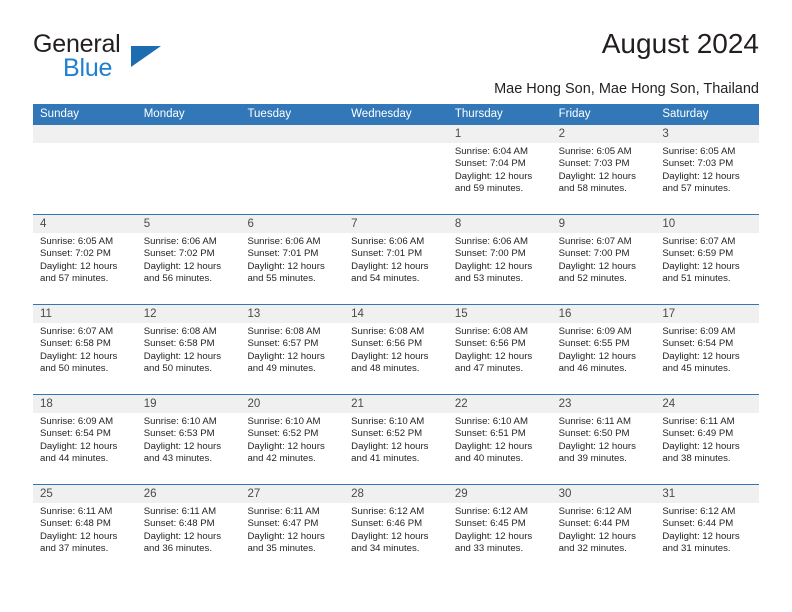  What do you see at coordinates (387, 254) in the screenshot?
I see `sunset-text: Sunset: 7:01 PM` at bounding box center [387, 254].